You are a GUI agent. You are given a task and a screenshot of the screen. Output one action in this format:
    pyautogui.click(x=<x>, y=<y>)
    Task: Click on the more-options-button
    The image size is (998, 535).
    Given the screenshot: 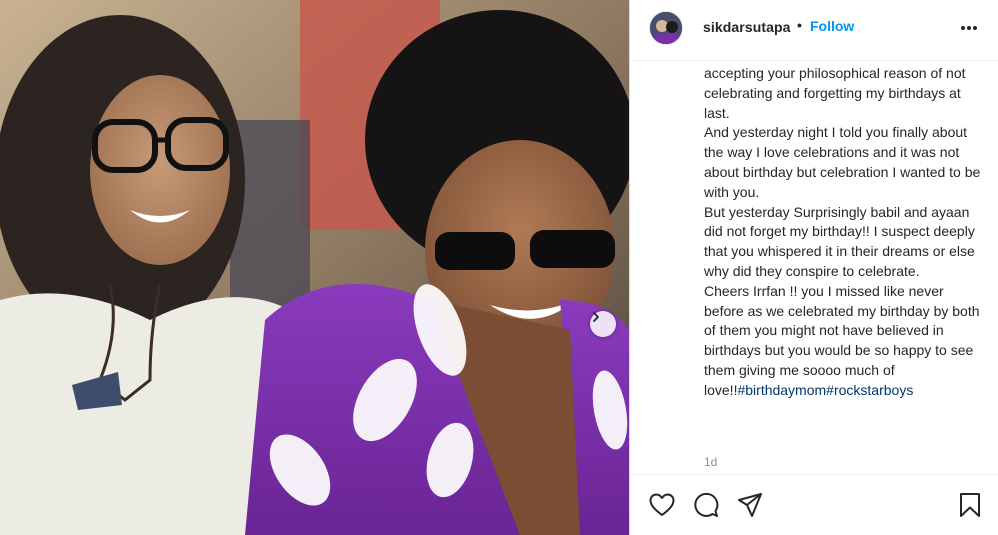 What is the action you would take?
    pyautogui.click(x=969, y=28)
    